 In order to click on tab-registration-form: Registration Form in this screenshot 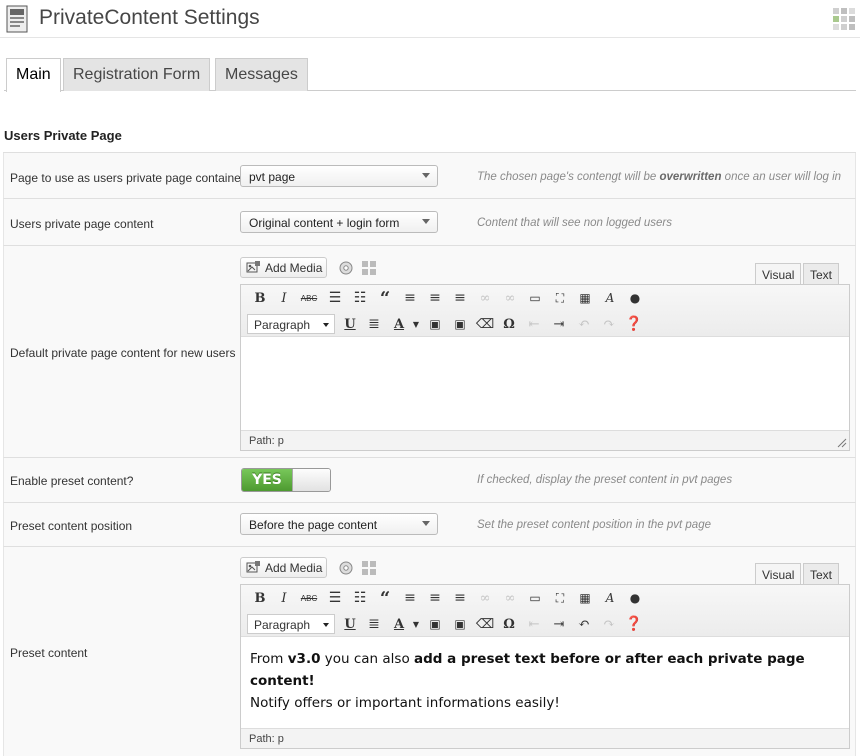, I will do `click(137, 74)`.